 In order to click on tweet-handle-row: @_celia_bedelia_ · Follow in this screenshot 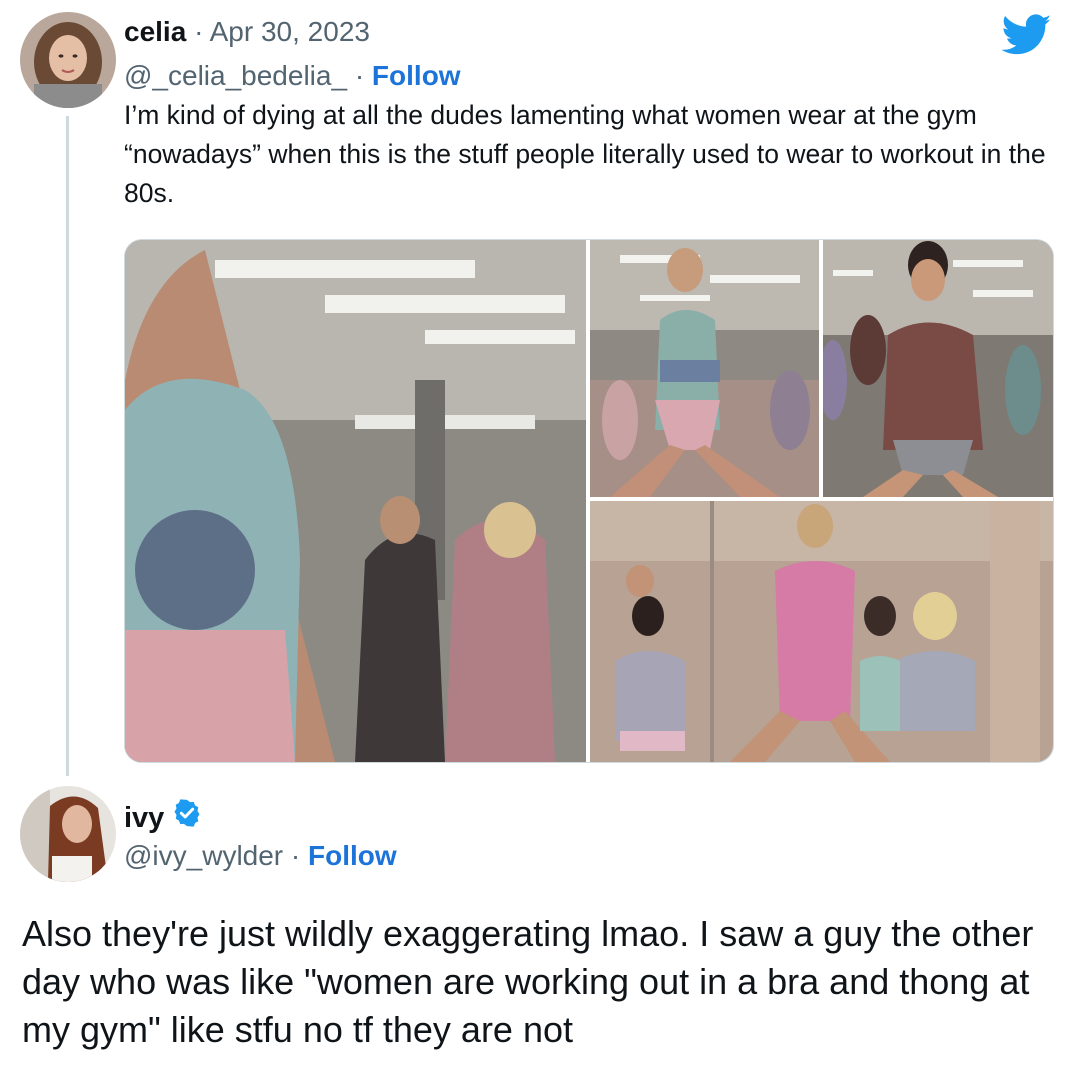, I will do `click(292, 76)`.